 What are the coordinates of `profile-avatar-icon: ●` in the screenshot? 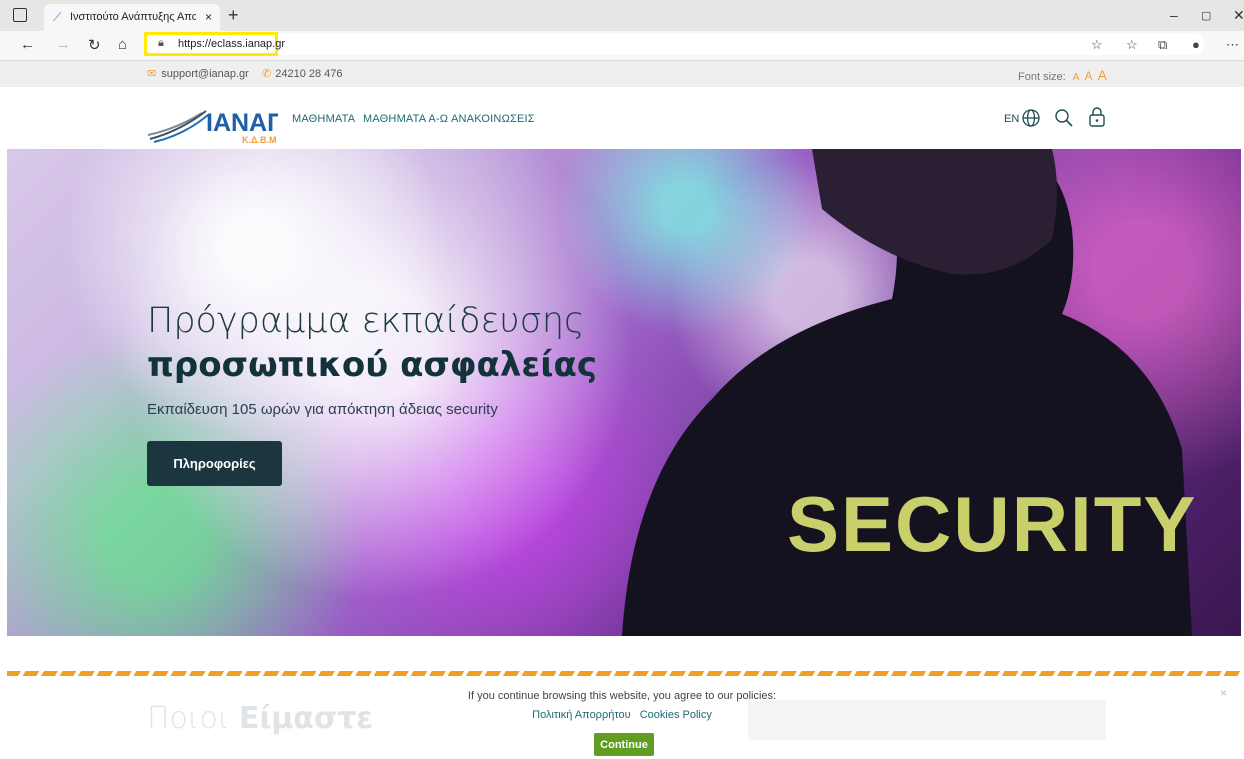 It's located at (1196, 44).